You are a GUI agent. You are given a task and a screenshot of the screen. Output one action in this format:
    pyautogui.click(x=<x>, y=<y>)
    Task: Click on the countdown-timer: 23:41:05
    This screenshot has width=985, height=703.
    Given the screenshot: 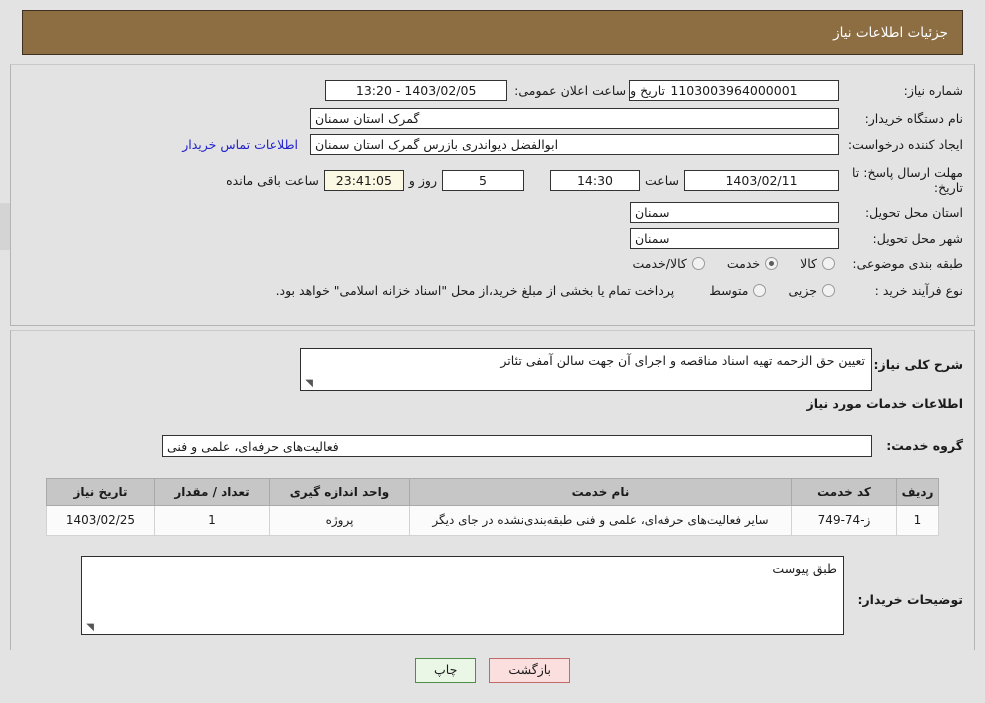 What is the action you would take?
    pyautogui.click(x=363, y=180)
    